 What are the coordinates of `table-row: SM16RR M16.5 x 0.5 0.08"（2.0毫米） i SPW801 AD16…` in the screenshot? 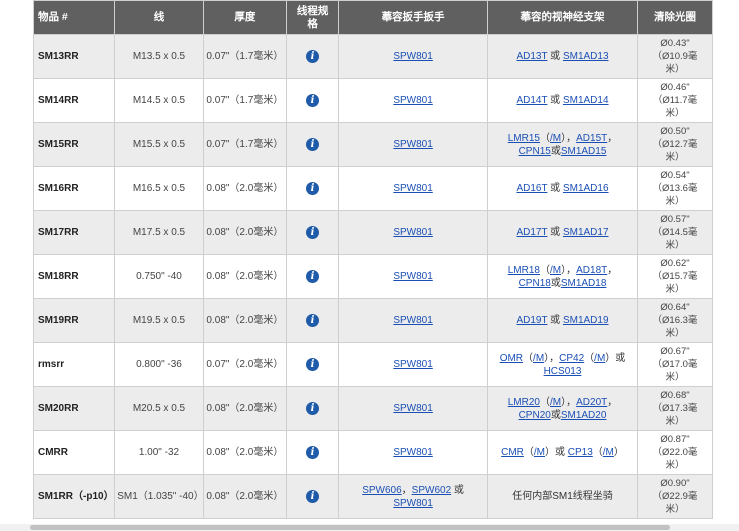 It's located at (373, 188).